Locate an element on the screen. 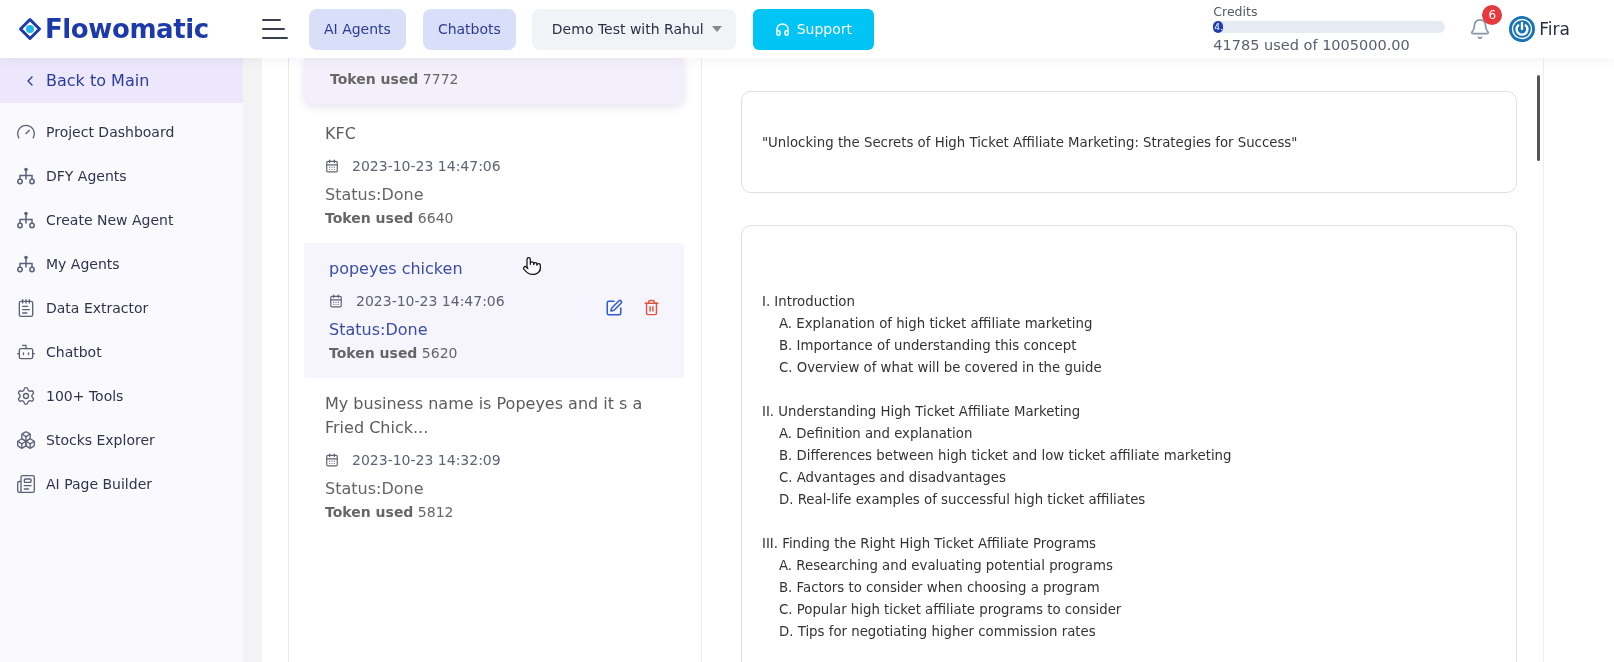 This screenshot has height=662, width=1614. sidebar-item: DFY Agents is located at coordinates (121, 176).